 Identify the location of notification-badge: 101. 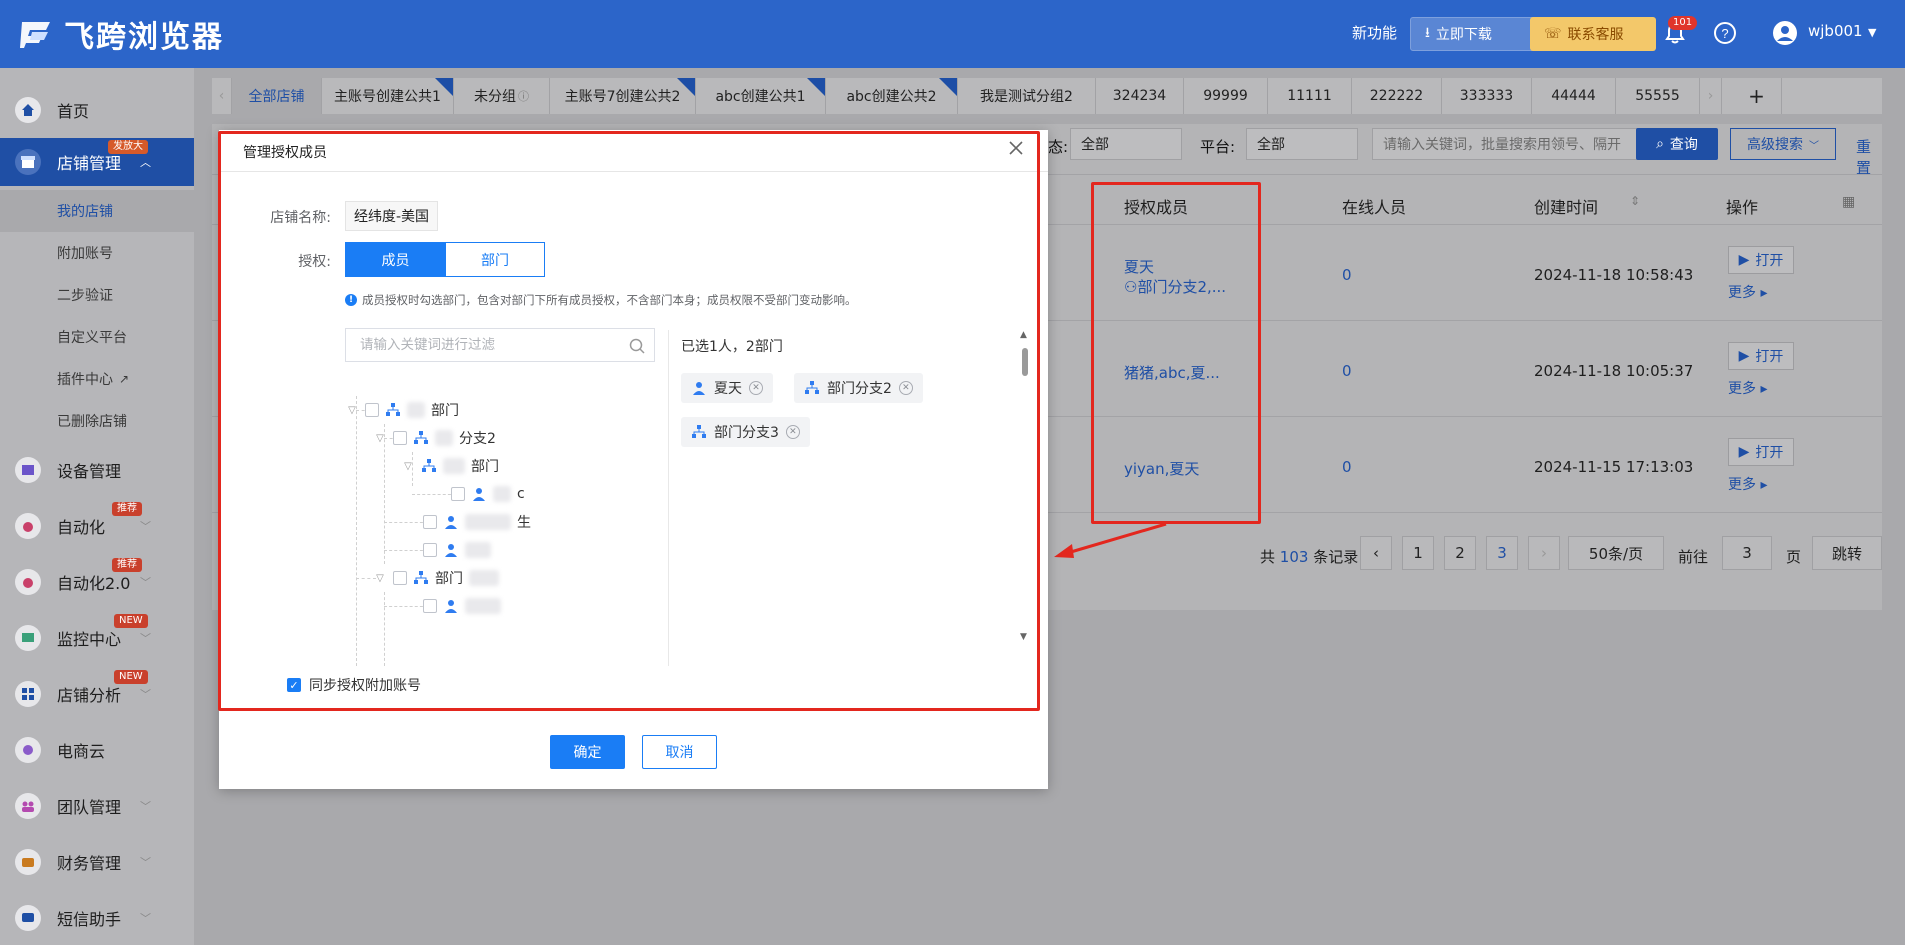
(1683, 23).